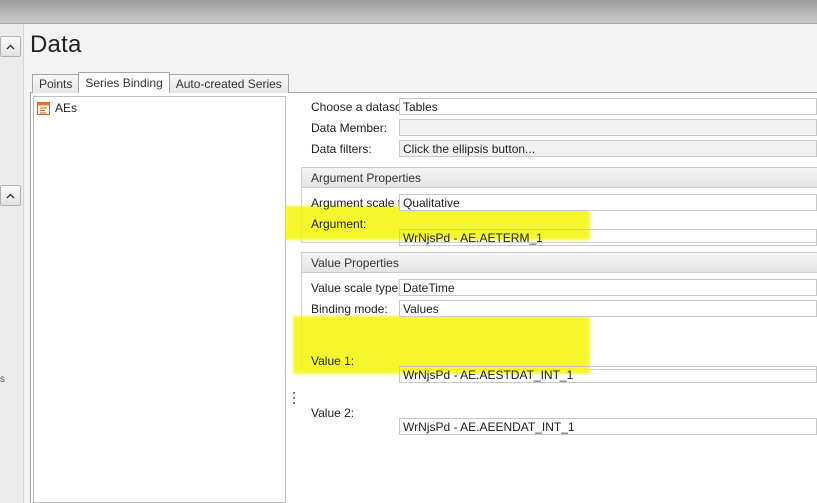  Describe the element at coordinates (43, 108) in the screenshot. I see `table-series-icon` at that location.